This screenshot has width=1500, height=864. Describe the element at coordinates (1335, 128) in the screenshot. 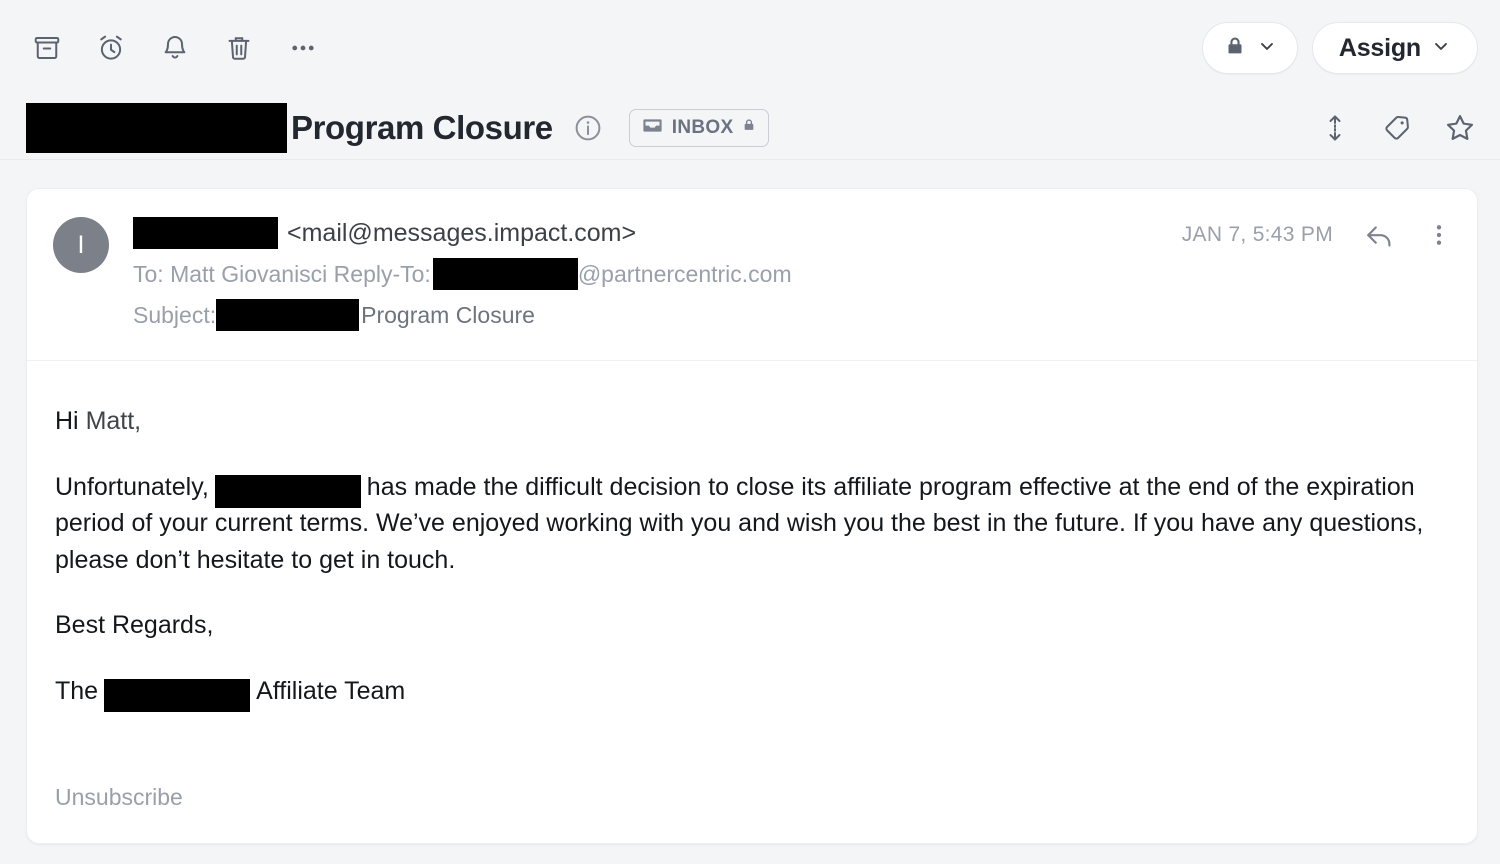

I see `expand-collapse-icon` at that location.